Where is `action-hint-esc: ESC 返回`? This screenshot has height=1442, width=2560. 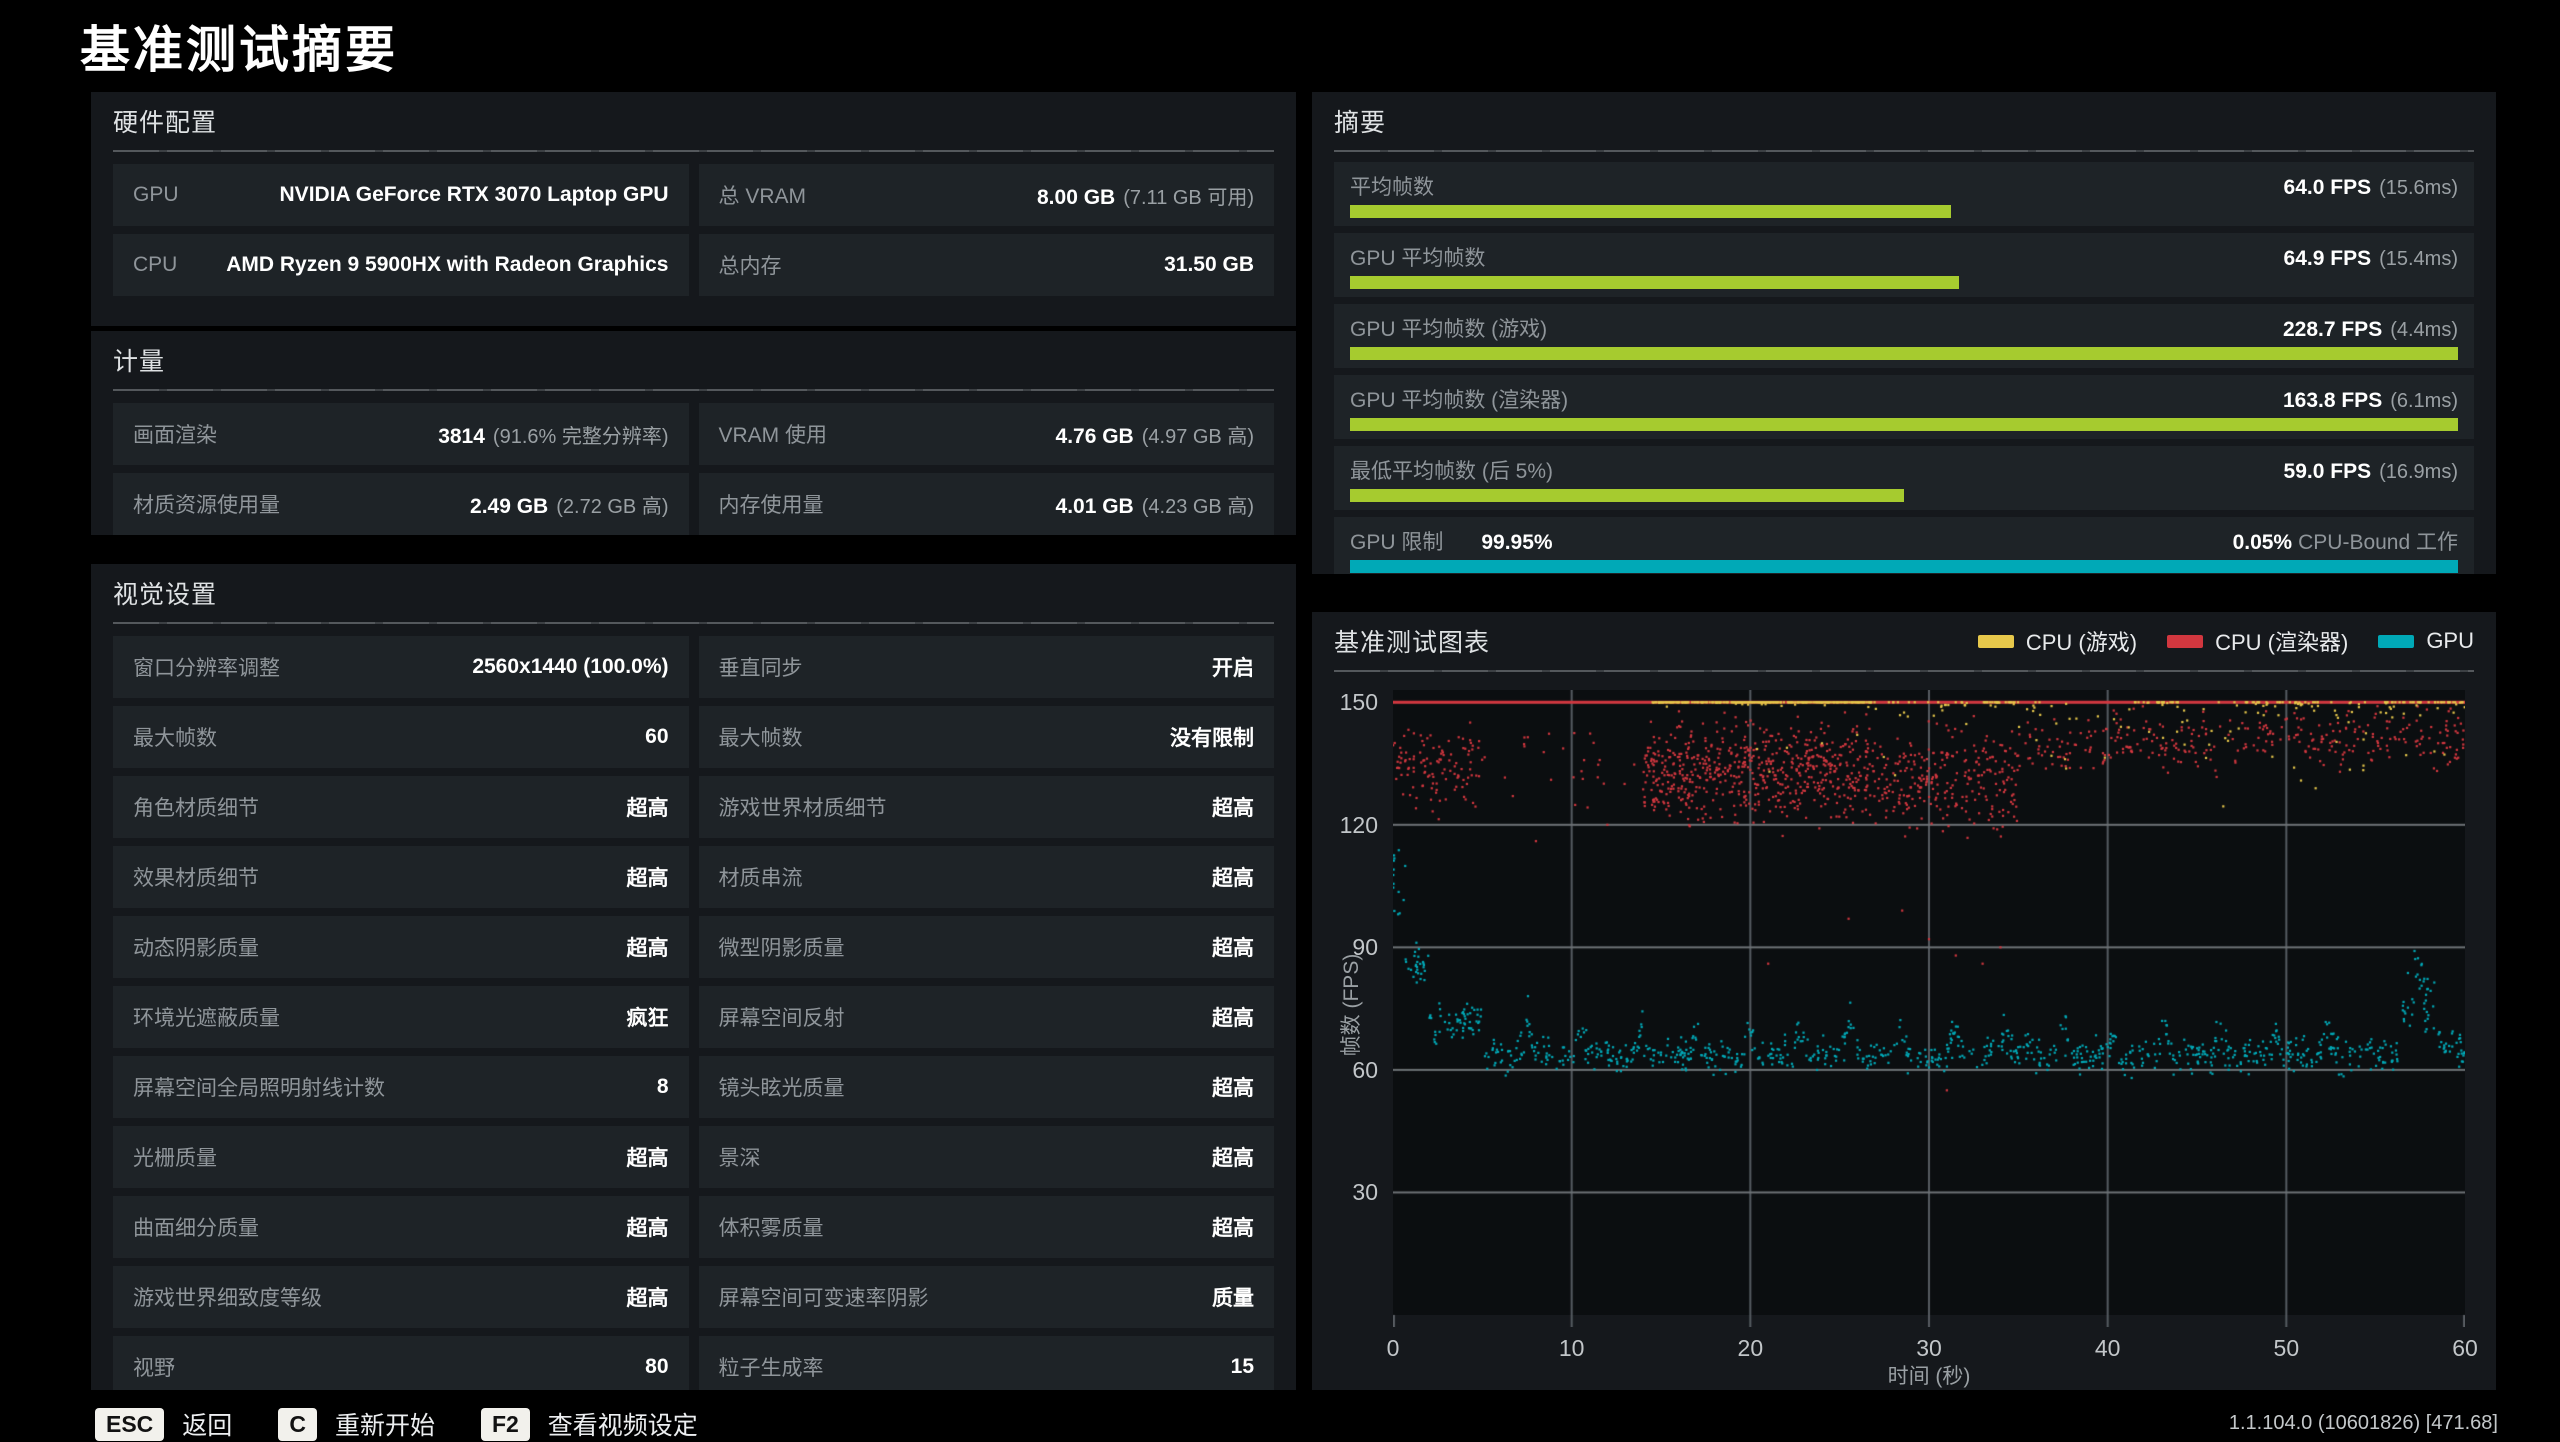
action-hint-esc: ESC 返回 is located at coordinates (163, 1424).